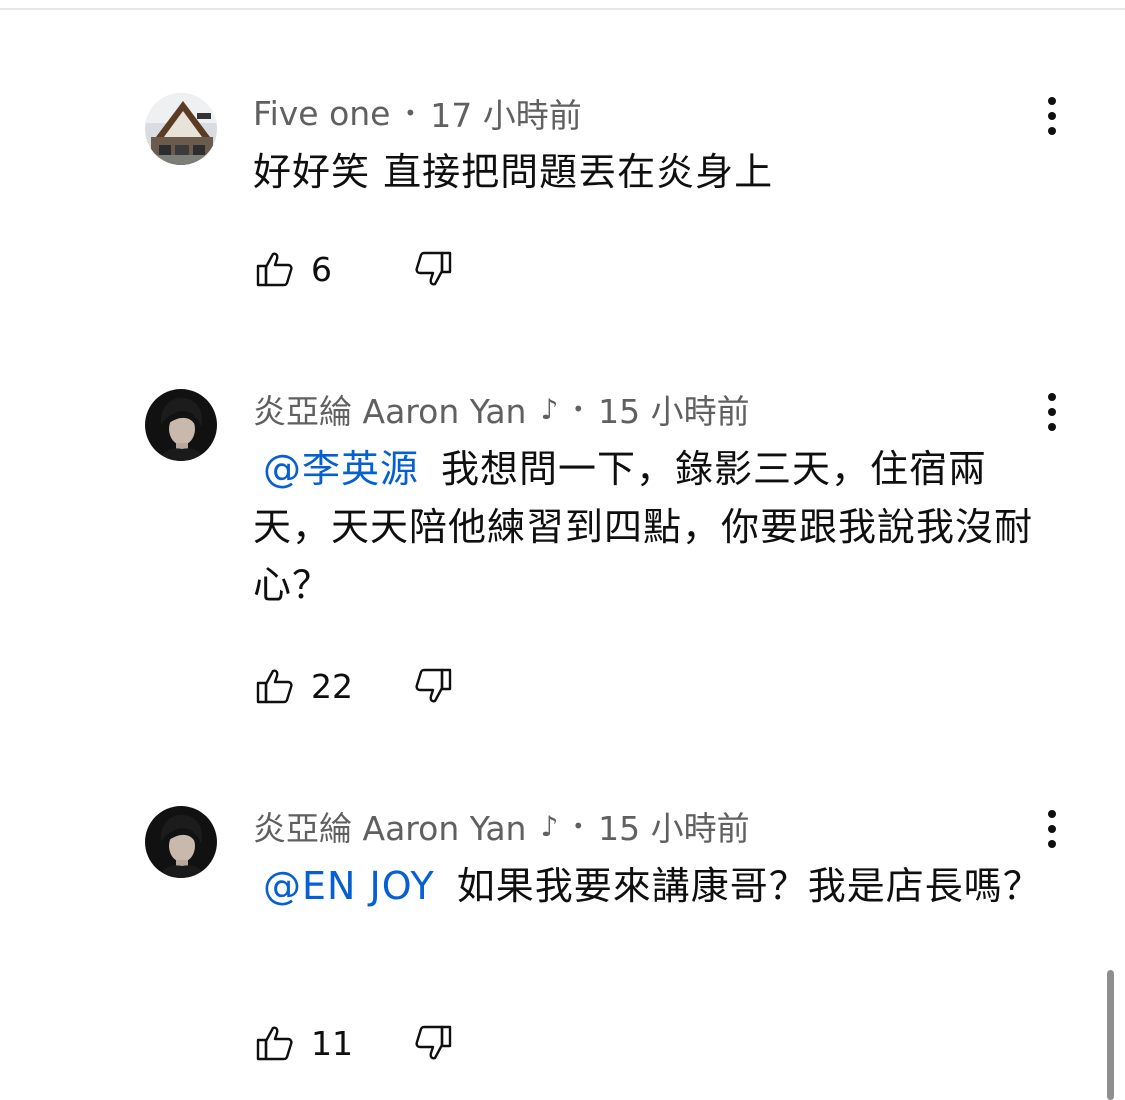 The height and width of the screenshot is (1100, 1125). Describe the element at coordinates (321, 113) in the screenshot. I see `author-name: Five one` at that location.